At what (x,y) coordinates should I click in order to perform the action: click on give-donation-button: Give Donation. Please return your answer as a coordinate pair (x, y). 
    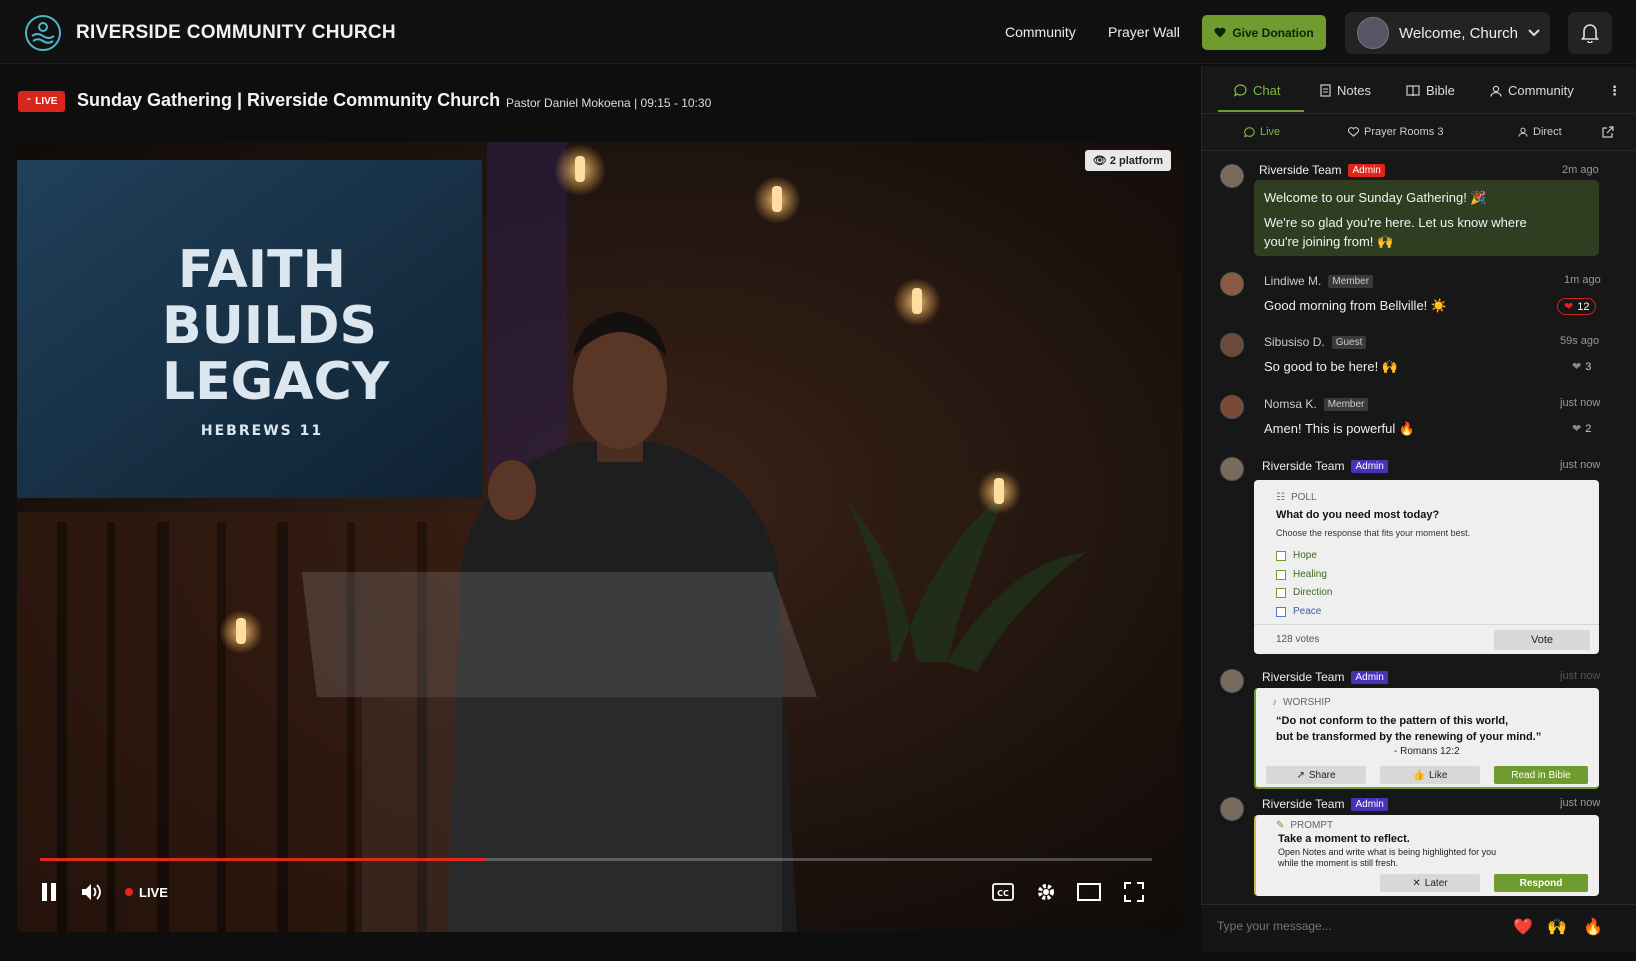
    Looking at the image, I should click on (1264, 32).